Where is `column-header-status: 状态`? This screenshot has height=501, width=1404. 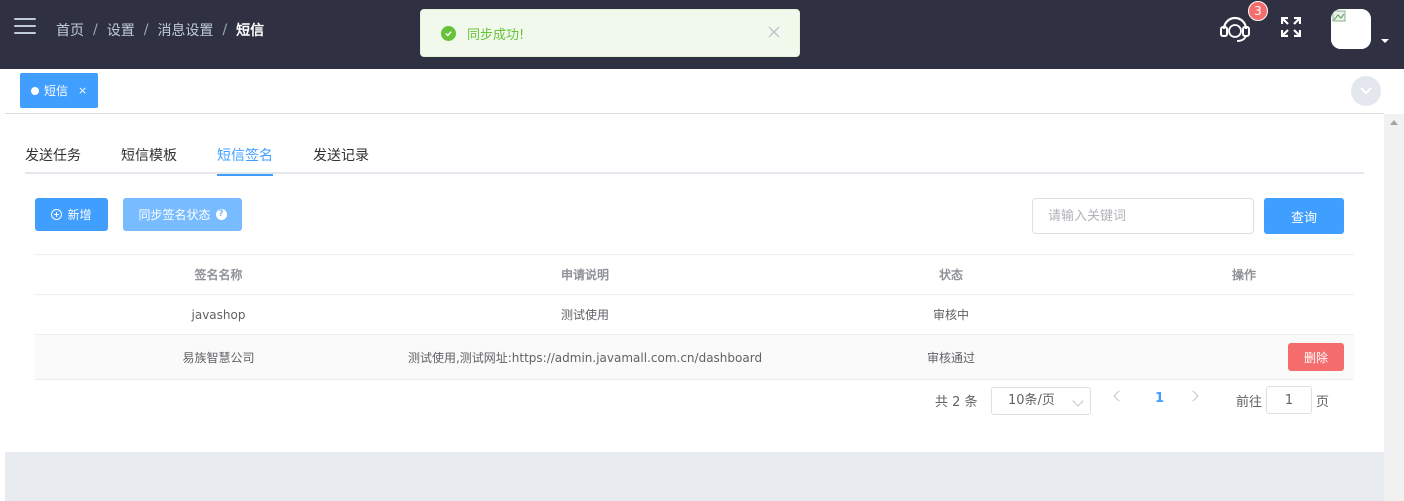
column-header-status: 状态 is located at coordinates (950, 275).